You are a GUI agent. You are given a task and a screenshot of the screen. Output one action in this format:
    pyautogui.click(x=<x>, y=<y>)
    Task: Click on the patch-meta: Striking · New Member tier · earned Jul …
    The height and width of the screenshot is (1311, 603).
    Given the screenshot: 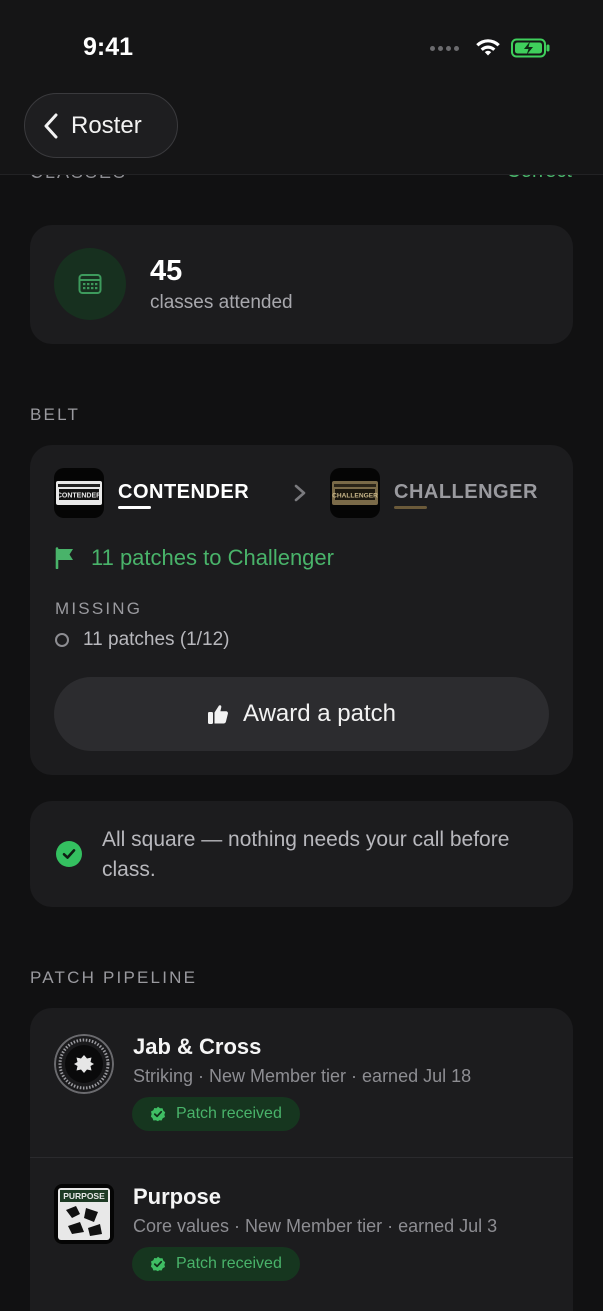 What is the action you would take?
    pyautogui.click(x=302, y=1076)
    